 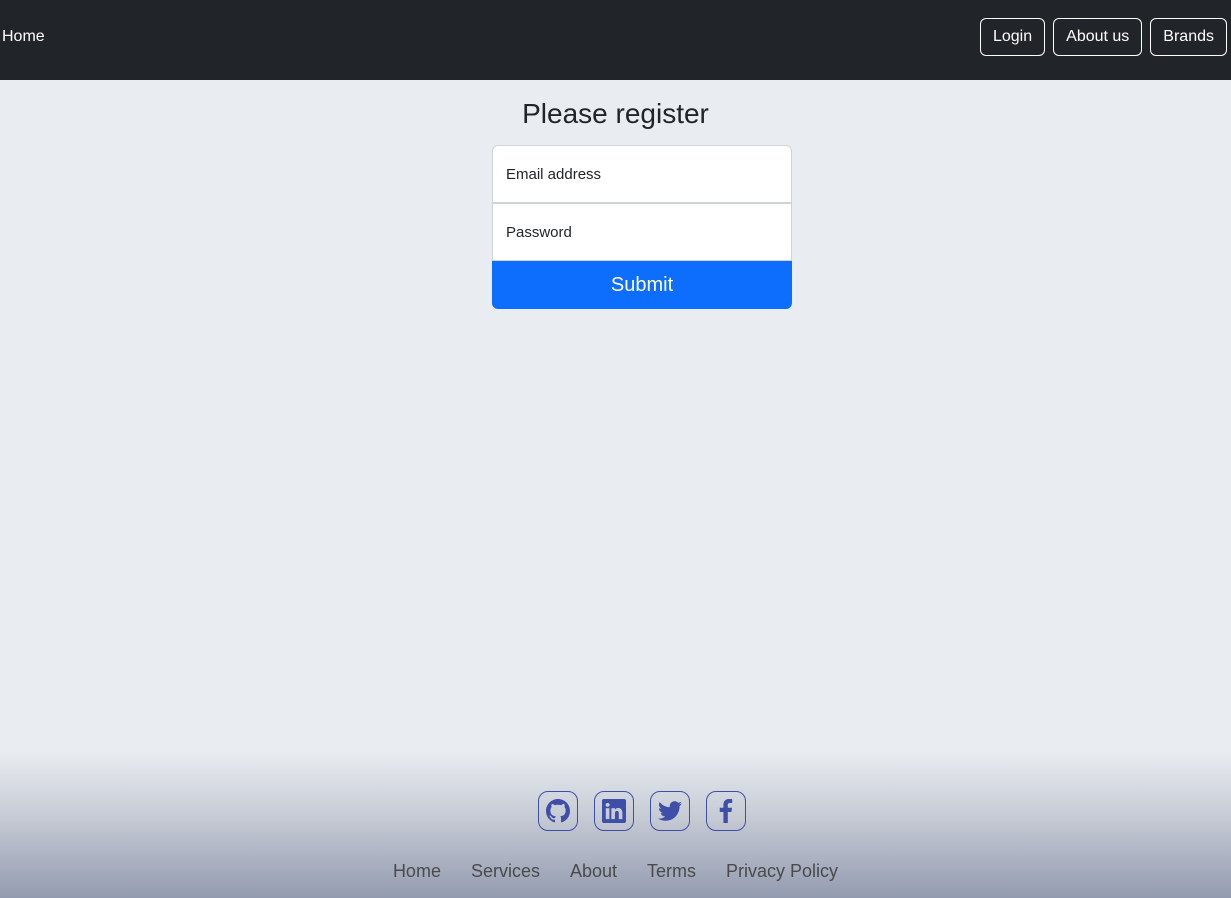 I want to click on footer-links: Home Services About Terms Privacy Policy, so click(x=615, y=871).